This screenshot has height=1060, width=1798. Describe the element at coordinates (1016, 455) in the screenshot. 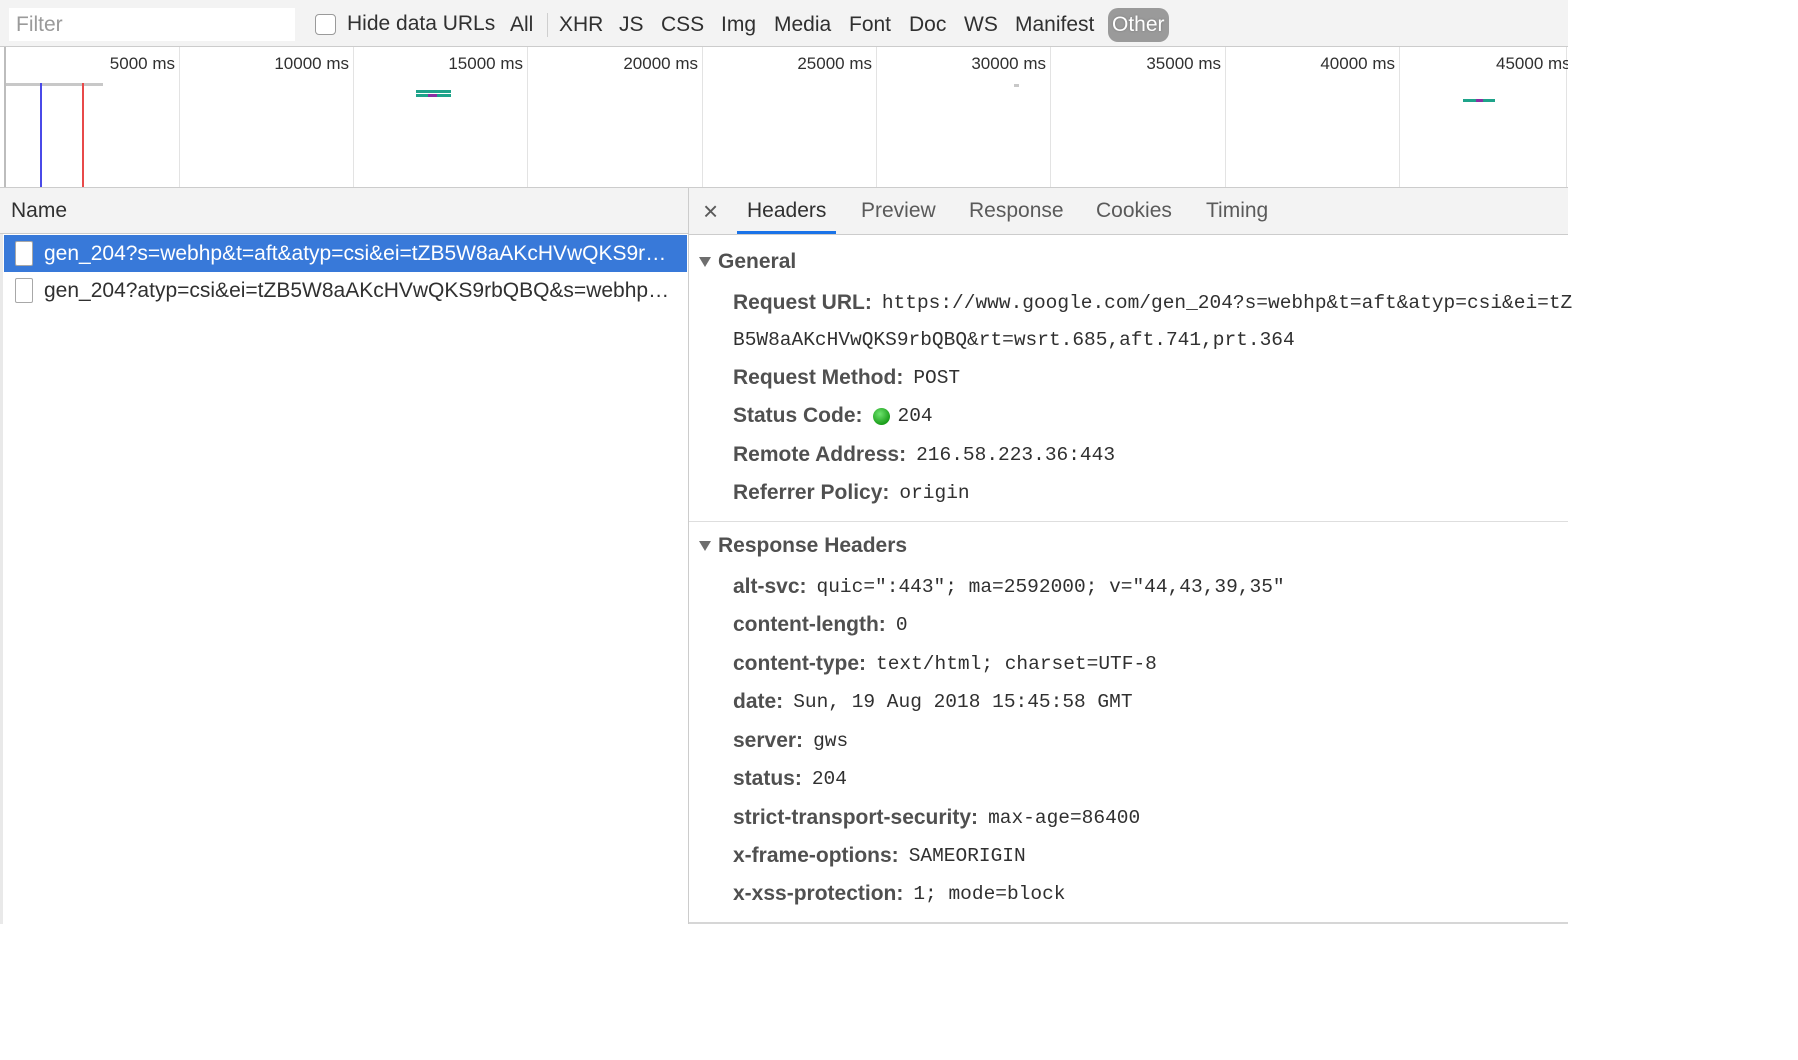

I see `remote-address-value: 216.58.223.36:443` at that location.